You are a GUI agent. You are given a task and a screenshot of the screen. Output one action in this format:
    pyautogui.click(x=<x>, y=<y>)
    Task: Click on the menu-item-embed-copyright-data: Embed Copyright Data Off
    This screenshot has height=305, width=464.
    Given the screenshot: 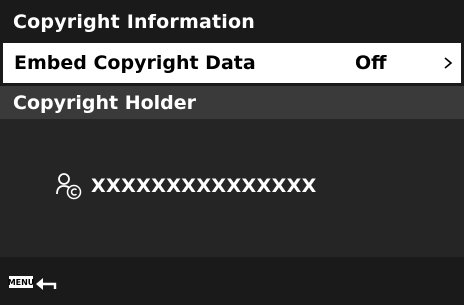 What is the action you would take?
    pyautogui.click(x=232, y=63)
    